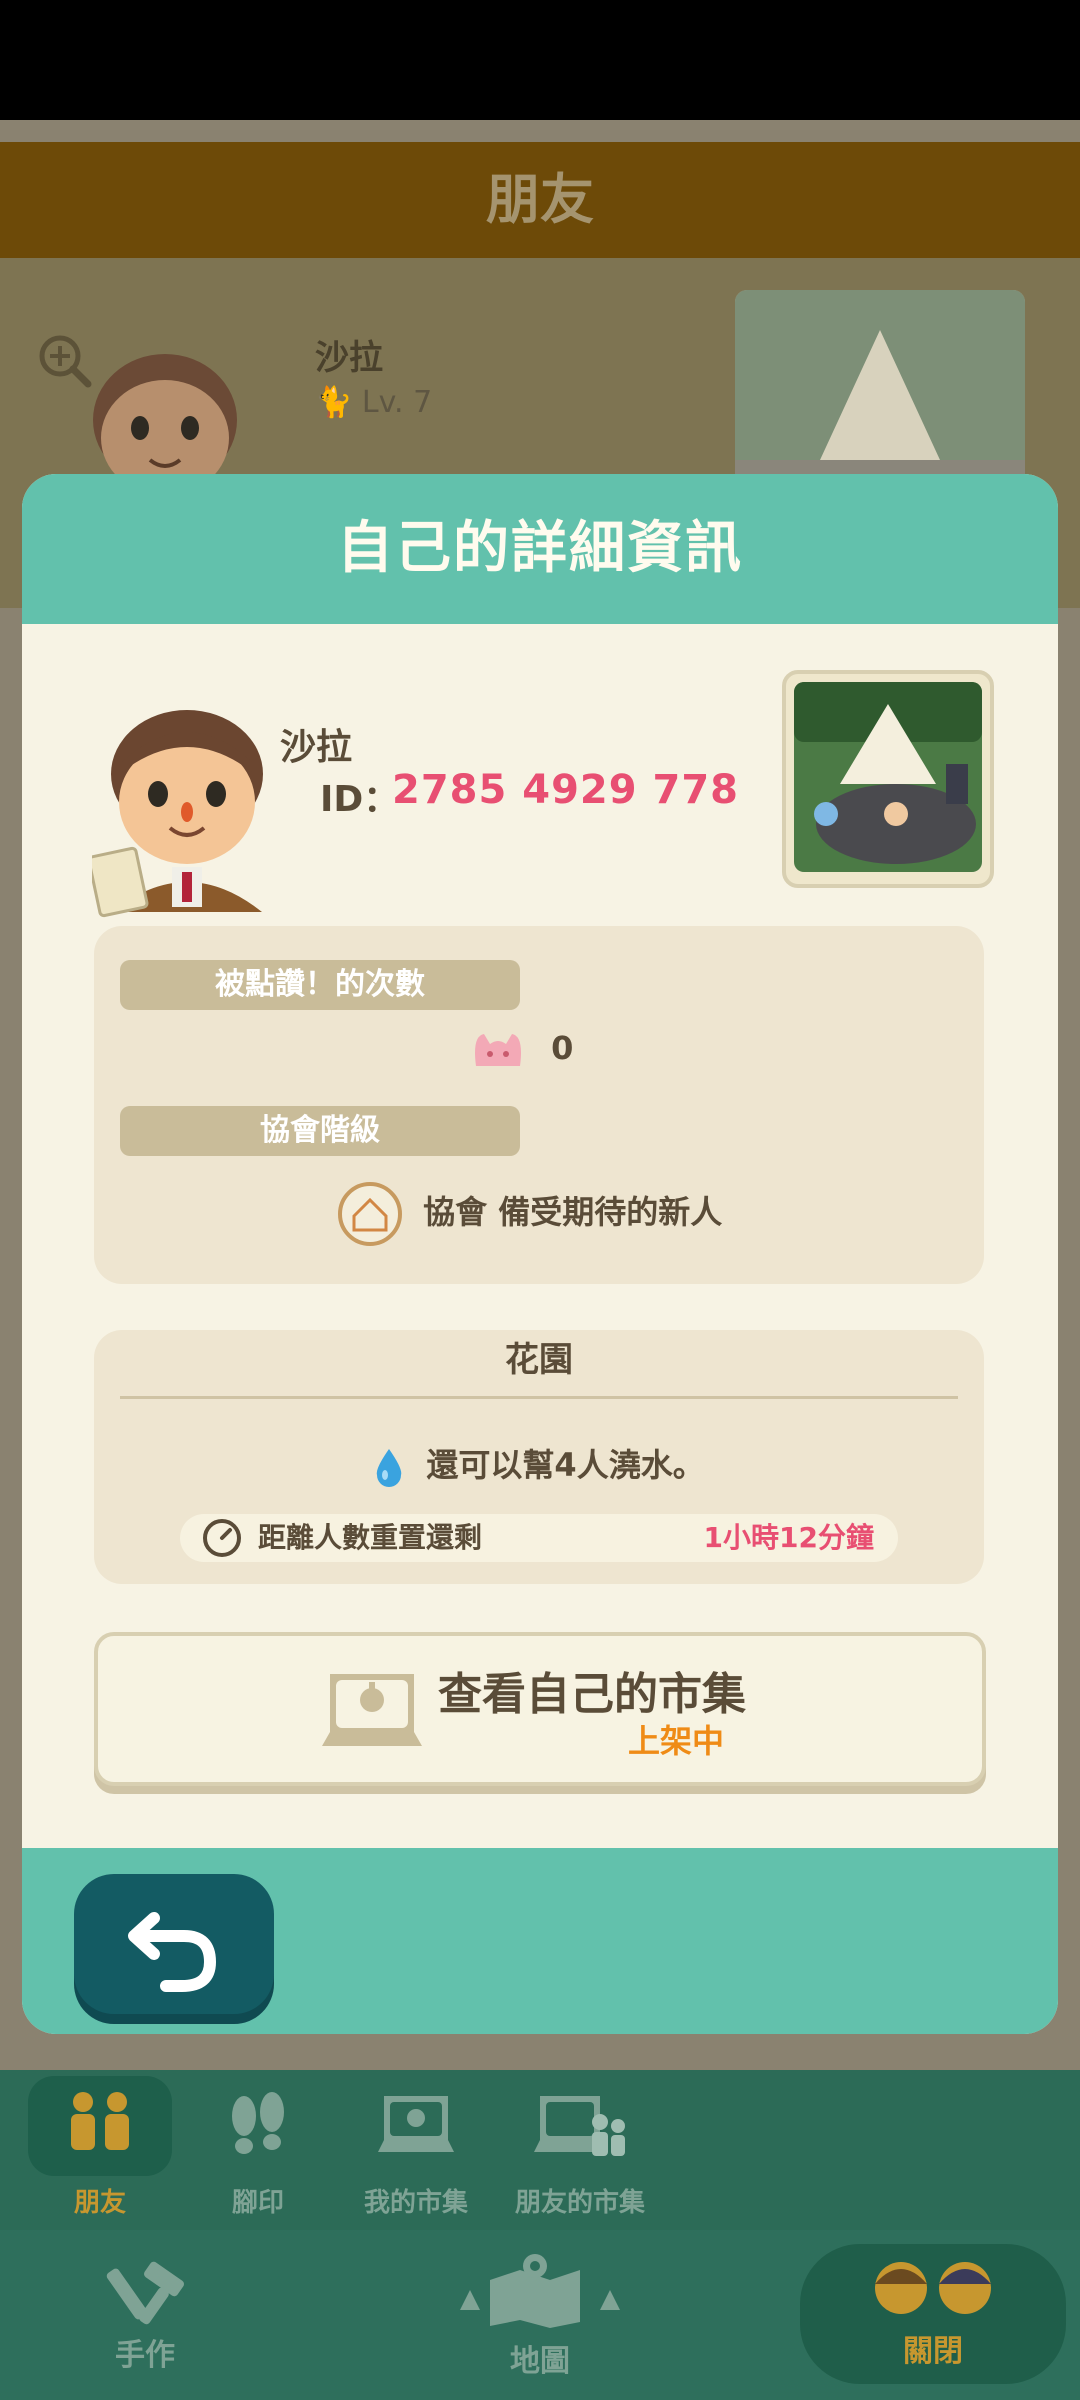  What do you see at coordinates (370, 1537) in the screenshot?
I see `reset-label: 距離人數重置還剩` at bounding box center [370, 1537].